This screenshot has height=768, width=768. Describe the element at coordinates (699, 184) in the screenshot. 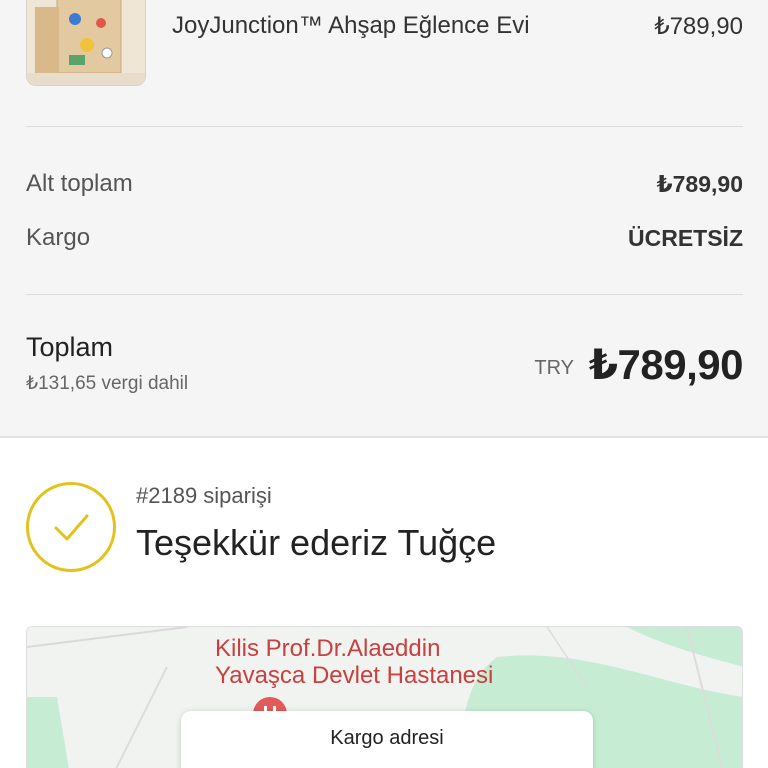

I see `subtotal-value: ₺789,90` at that location.